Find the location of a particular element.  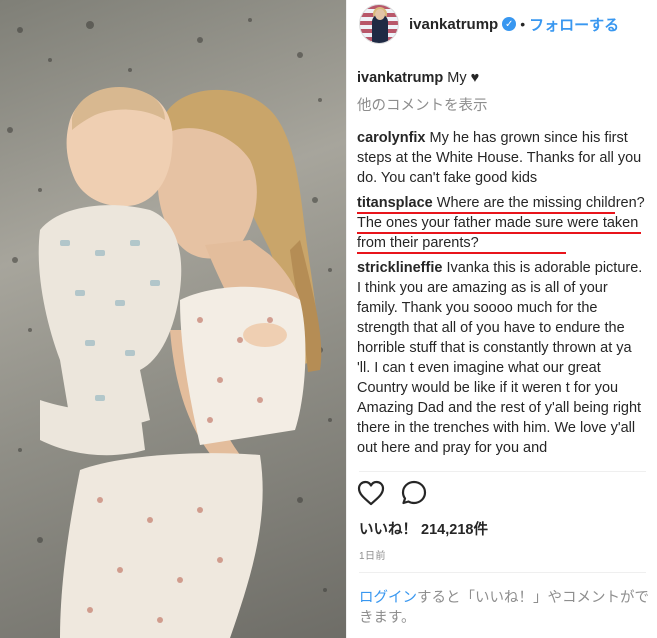

post-caption: ivankatrump My ♥ is located at coordinates (502, 78).